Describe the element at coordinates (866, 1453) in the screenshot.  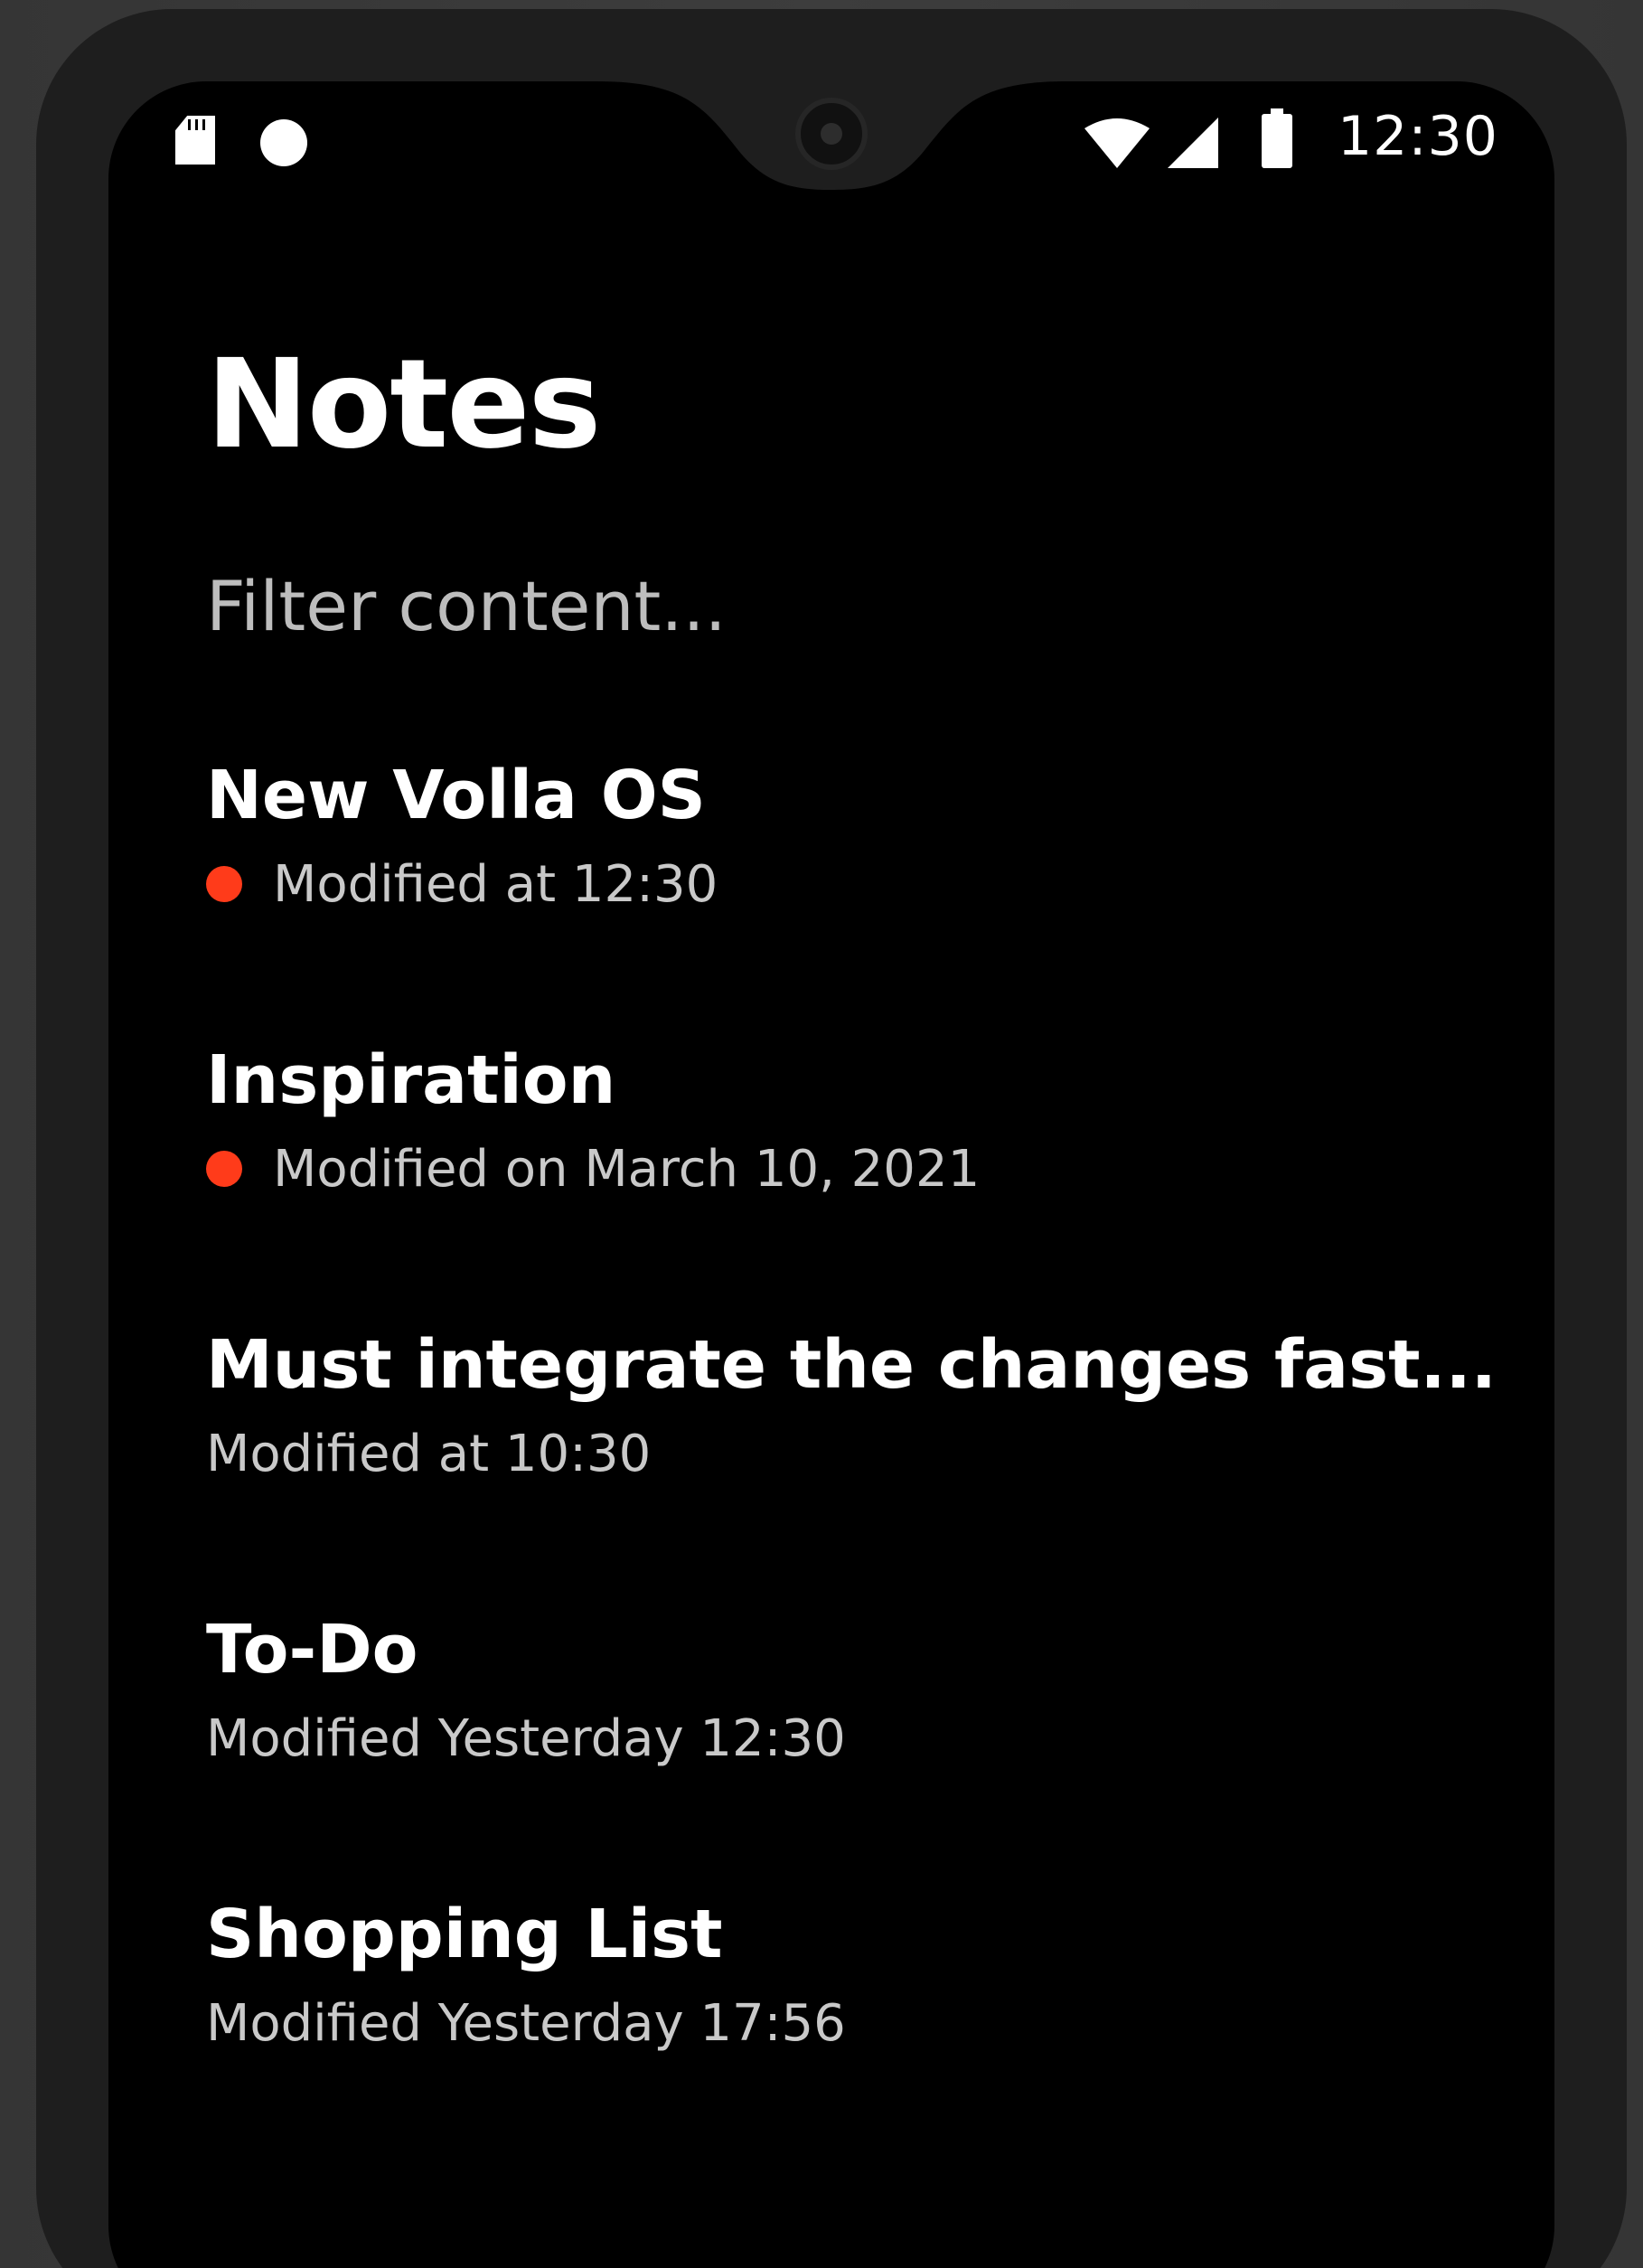
I see `note-meta: Modified at 10:30` at that location.